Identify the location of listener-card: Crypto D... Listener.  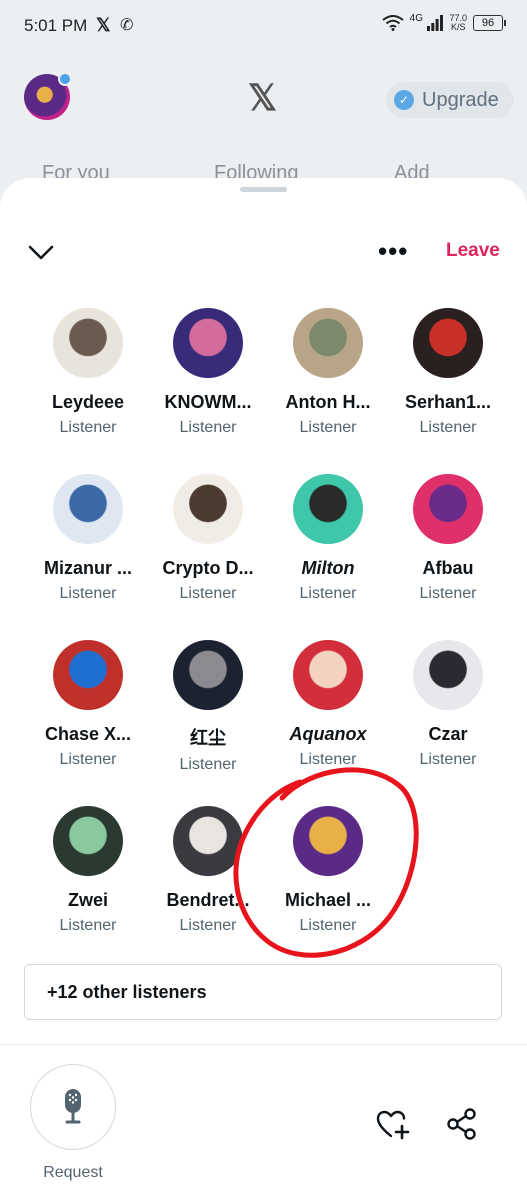
(208, 538).